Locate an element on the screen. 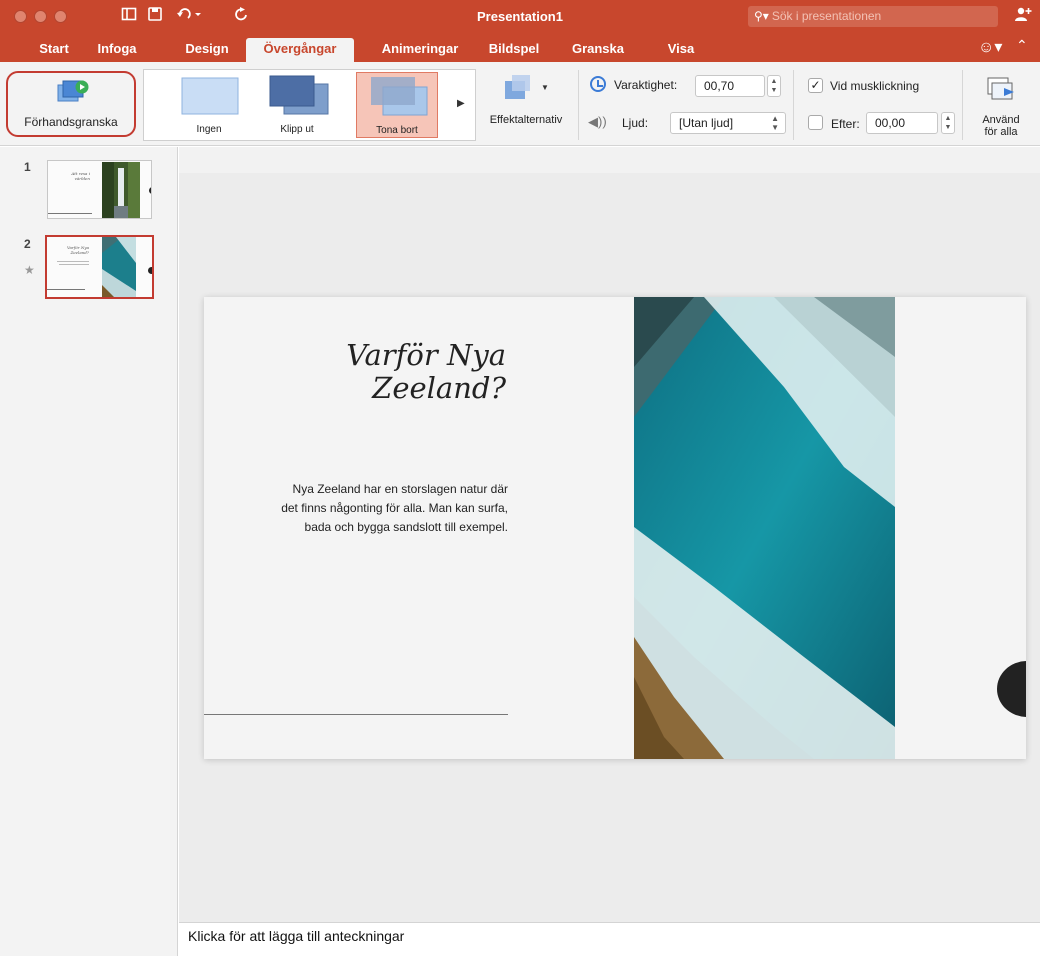 The height and width of the screenshot is (956, 1040). duration-stepper: ▲ ▼ is located at coordinates (774, 86).